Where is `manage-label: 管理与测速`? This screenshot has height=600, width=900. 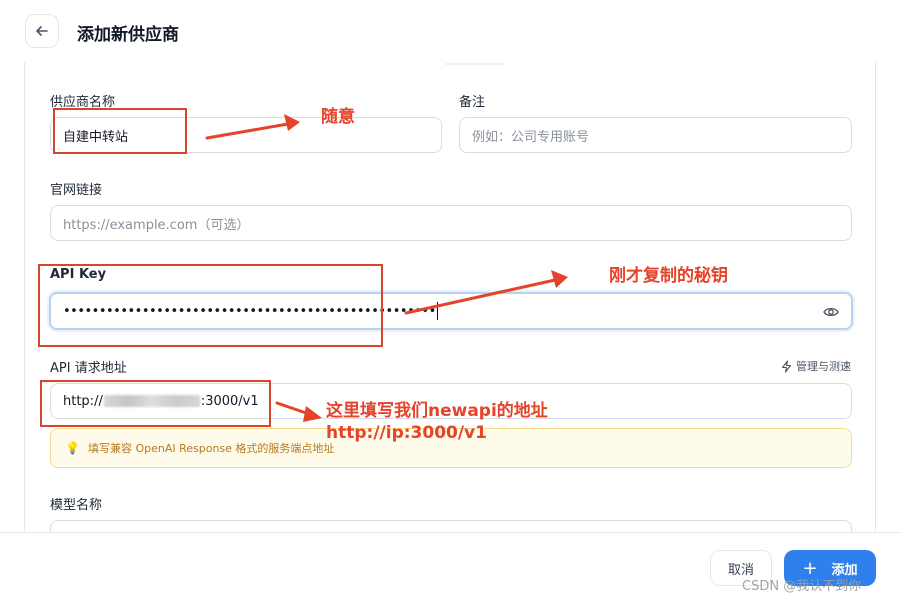 manage-label: 管理与测速 is located at coordinates (823, 366).